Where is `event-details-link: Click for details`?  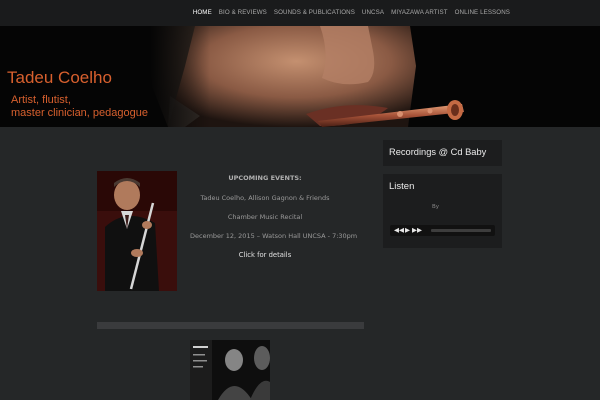
event-details-link: Click for details is located at coordinates (265, 255).